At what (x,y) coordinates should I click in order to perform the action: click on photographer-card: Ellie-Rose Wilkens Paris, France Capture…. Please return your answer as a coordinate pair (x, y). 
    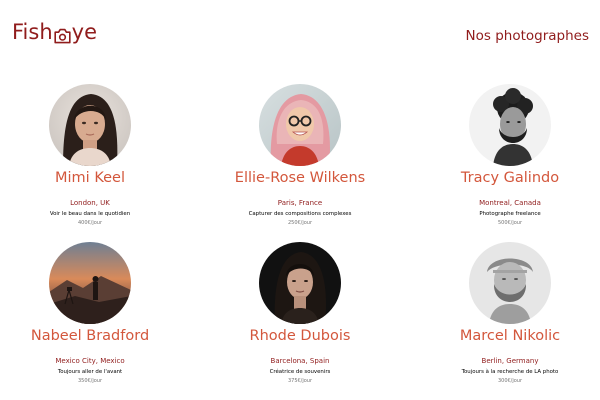
    Looking at the image, I should click on (300, 155).